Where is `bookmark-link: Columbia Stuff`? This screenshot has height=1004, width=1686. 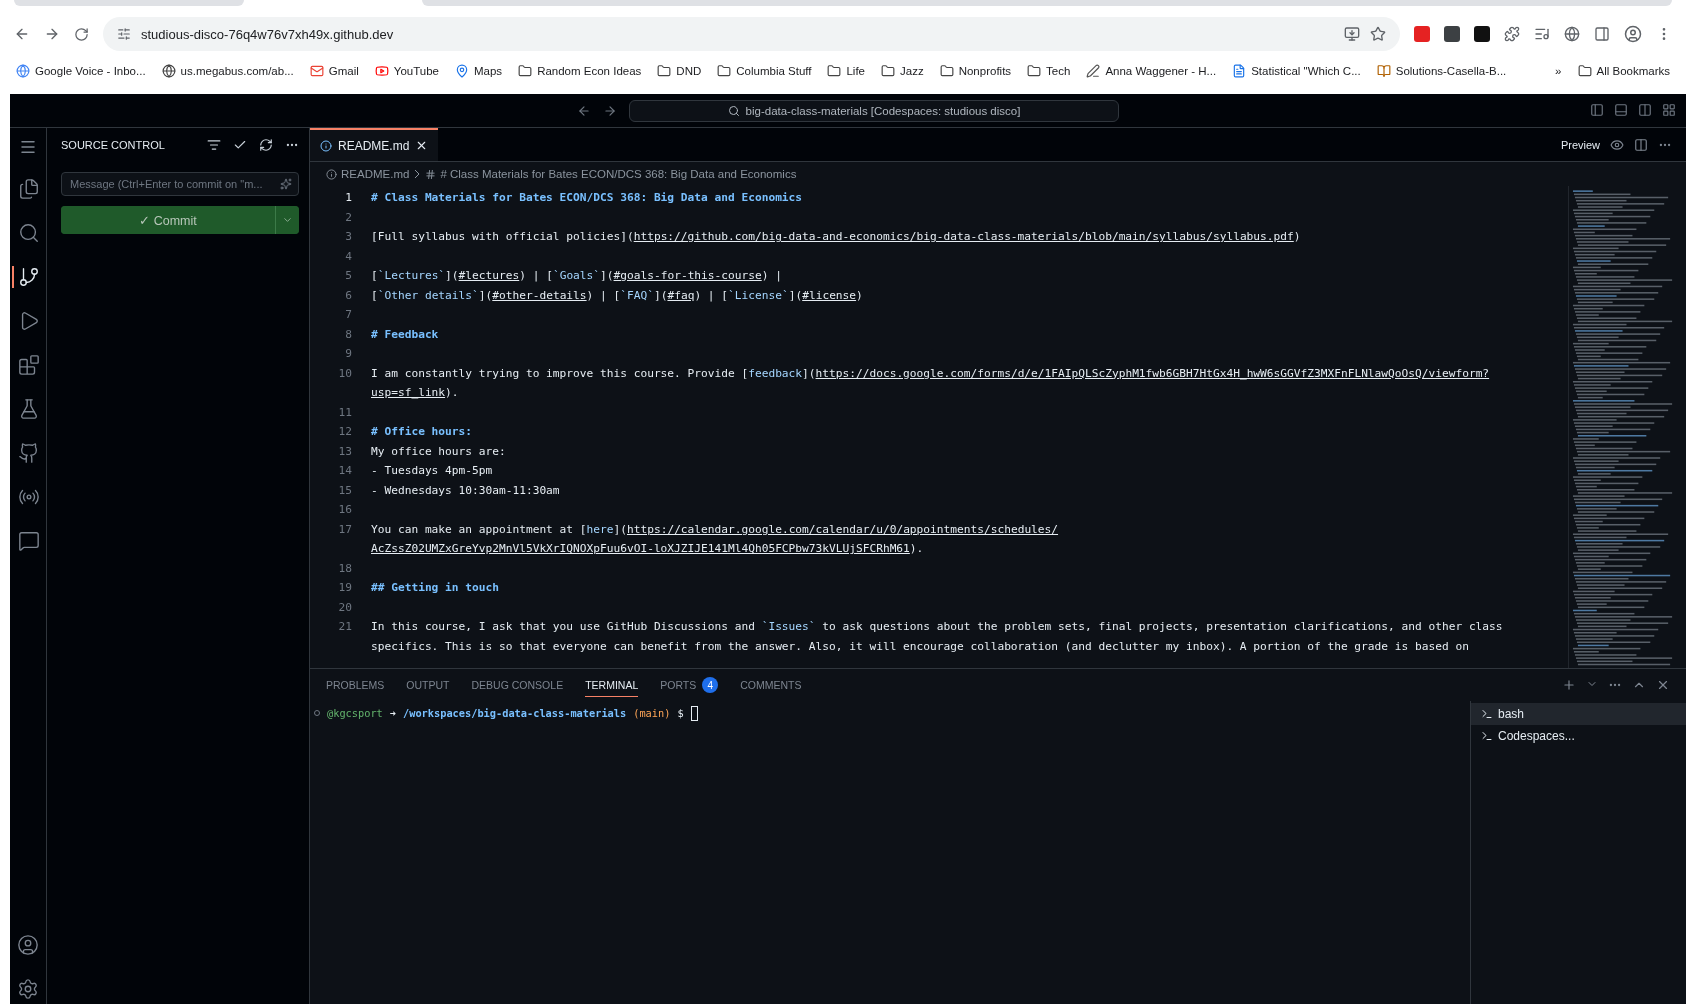 bookmark-link: Columbia Stuff is located at coordinates (764, 71).